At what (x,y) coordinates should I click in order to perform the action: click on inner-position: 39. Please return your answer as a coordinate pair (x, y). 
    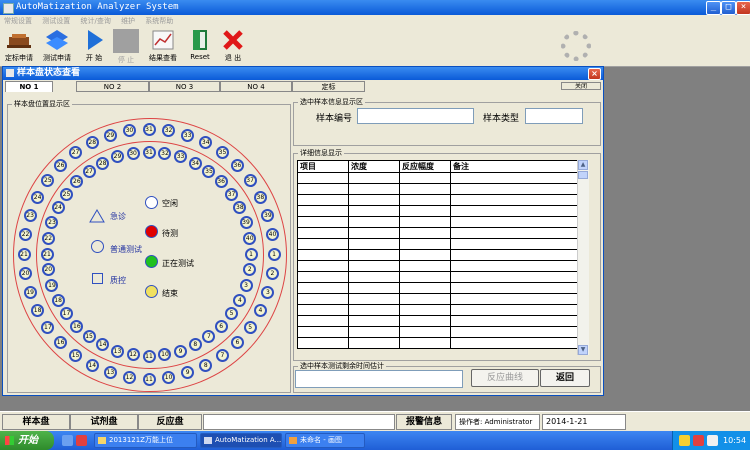
    Looking at the image, I should click on (246, 222).